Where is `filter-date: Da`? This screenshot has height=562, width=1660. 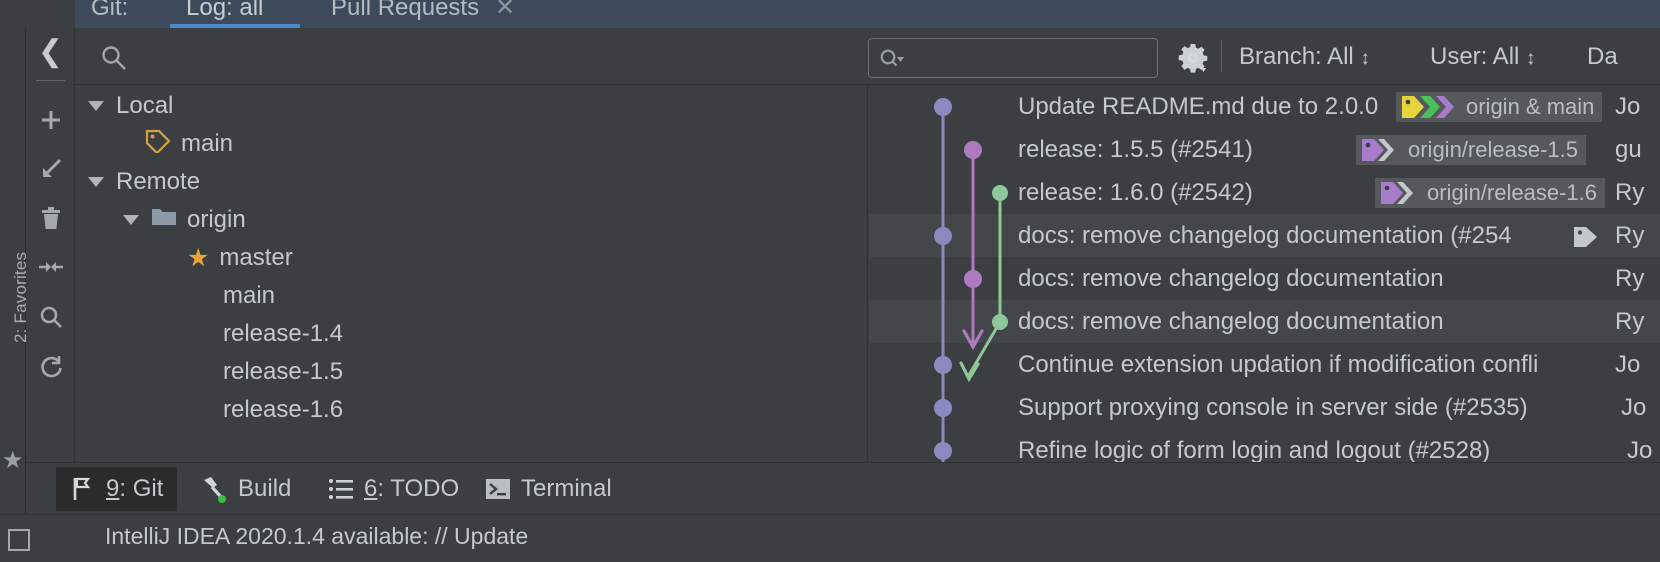 filter-date: Da is located at coordinates (1602, 57).